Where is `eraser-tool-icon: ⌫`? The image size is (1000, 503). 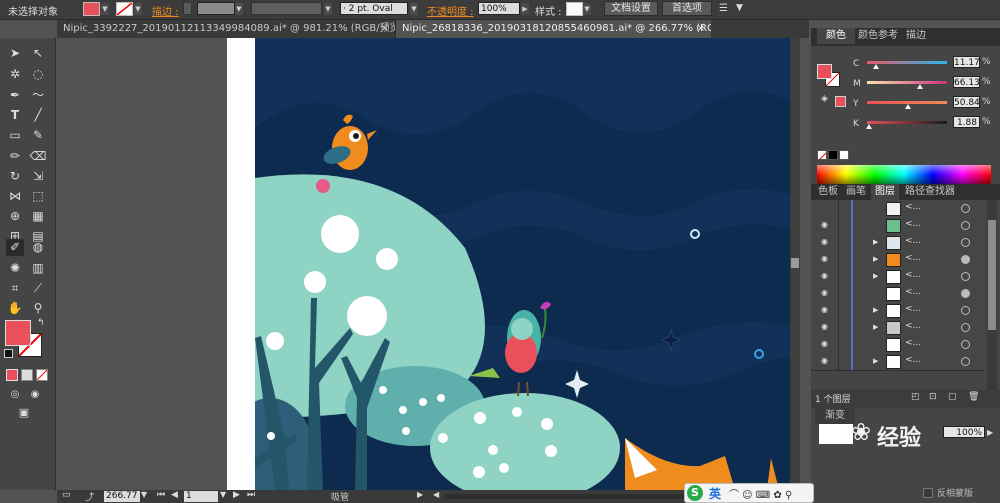
eraser-tool-icon: ⌫ is located at coordinates (38, 156).